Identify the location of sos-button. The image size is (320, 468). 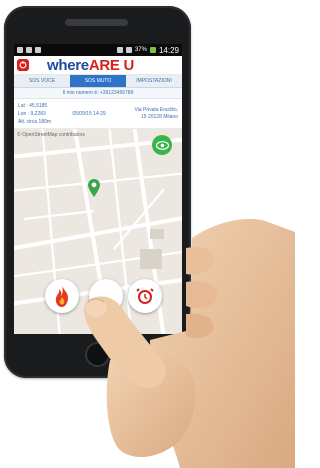
(106, 296).